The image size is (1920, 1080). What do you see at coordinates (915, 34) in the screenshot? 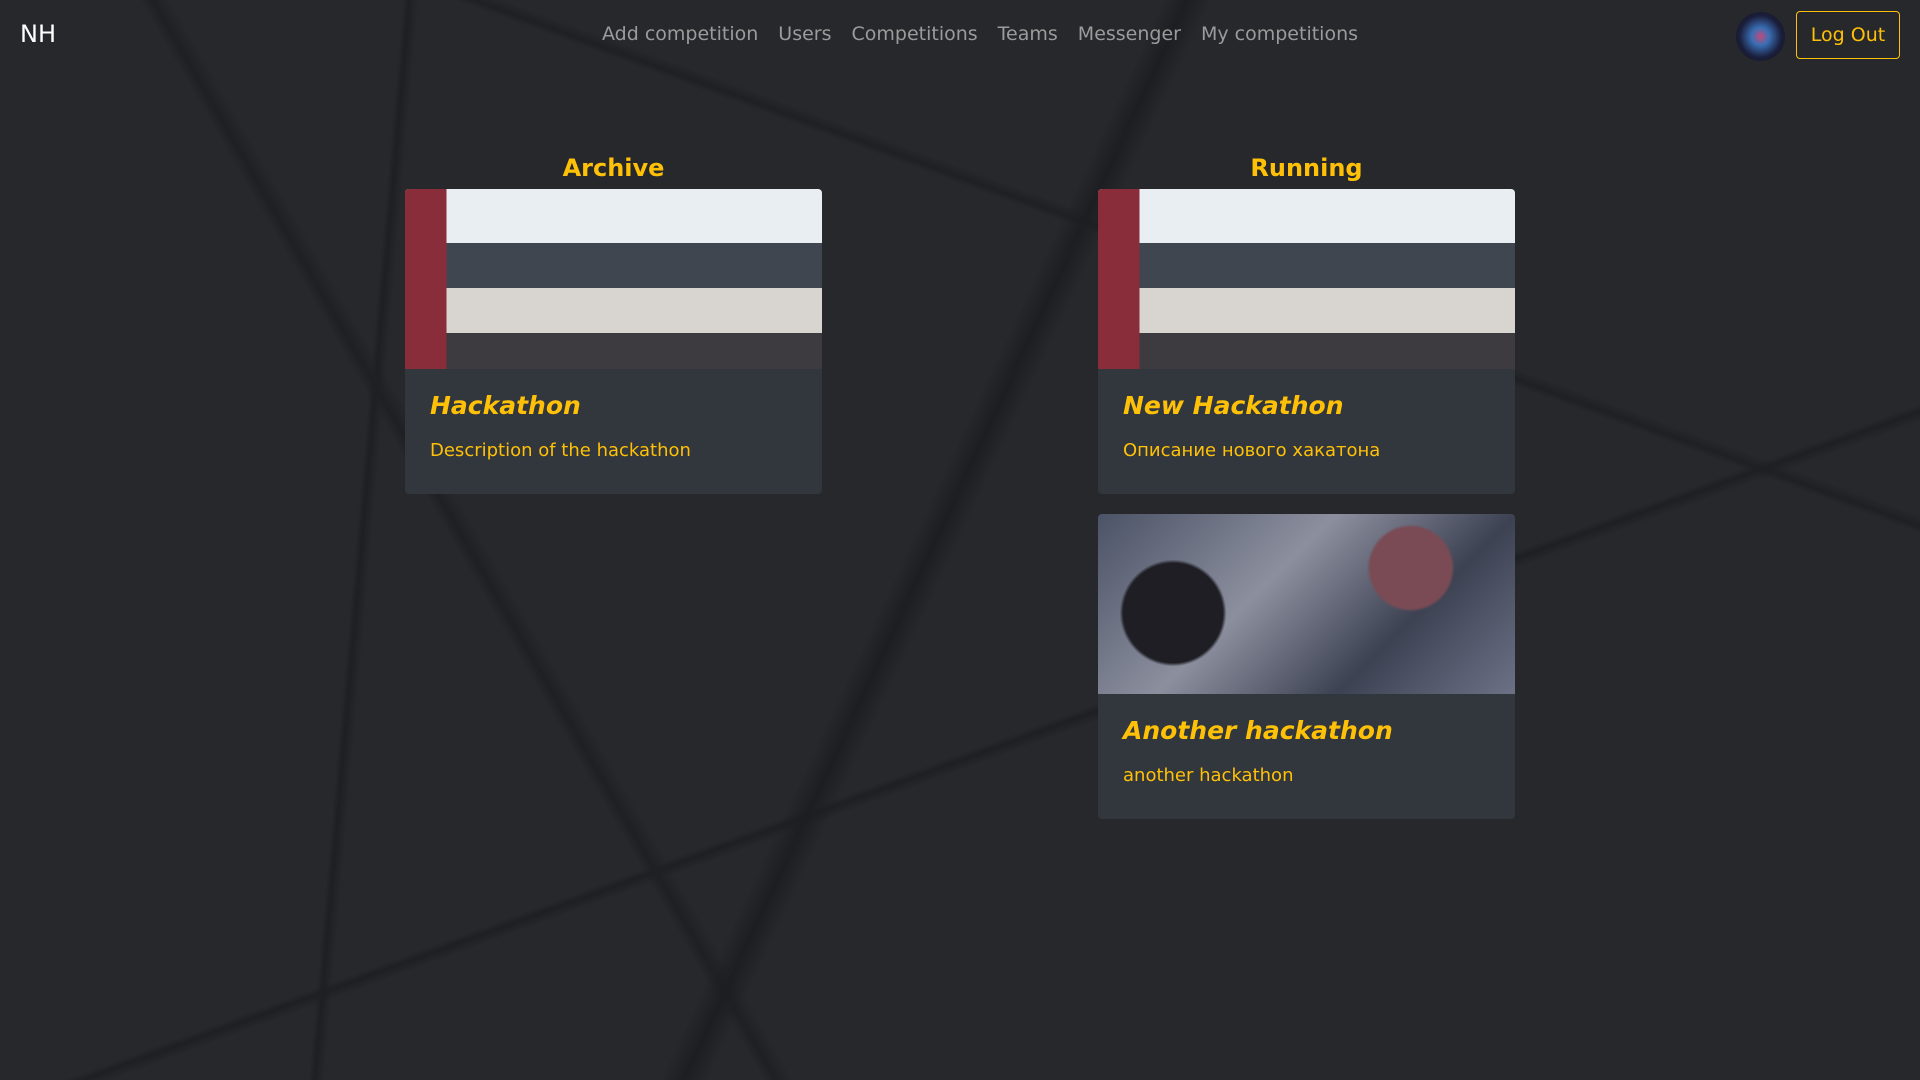
I see `nav-competitions: Competitions` at bounding box center [915, 34].